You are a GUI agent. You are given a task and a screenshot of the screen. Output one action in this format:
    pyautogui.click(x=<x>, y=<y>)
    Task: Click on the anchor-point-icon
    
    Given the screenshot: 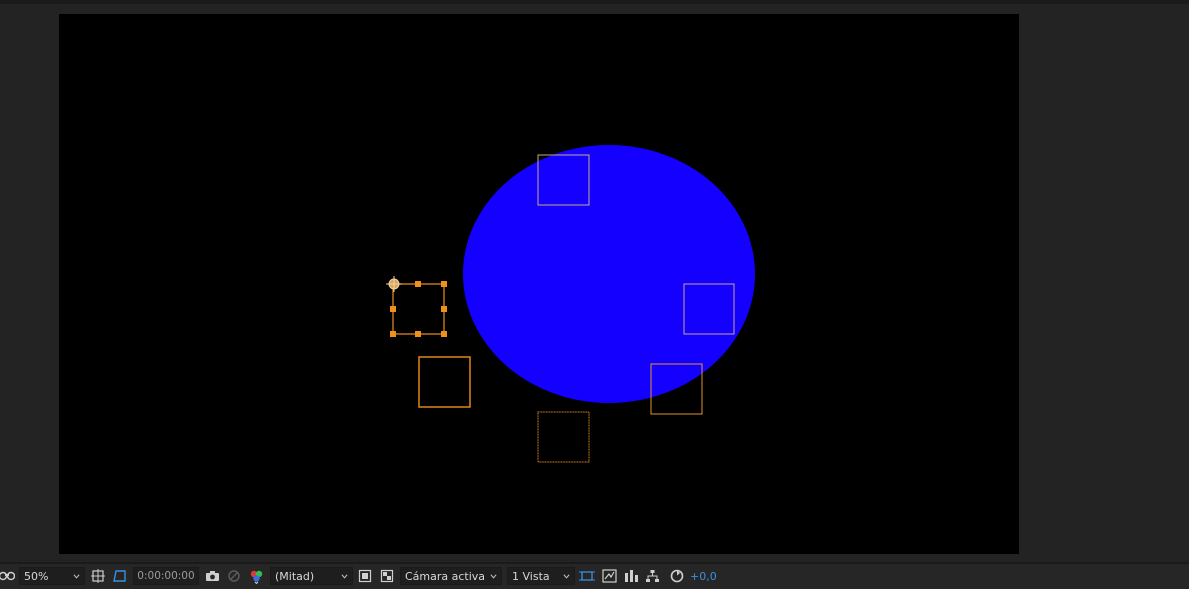 What is the action you would take?
    pyautogui.click(x=394, y=284)
    